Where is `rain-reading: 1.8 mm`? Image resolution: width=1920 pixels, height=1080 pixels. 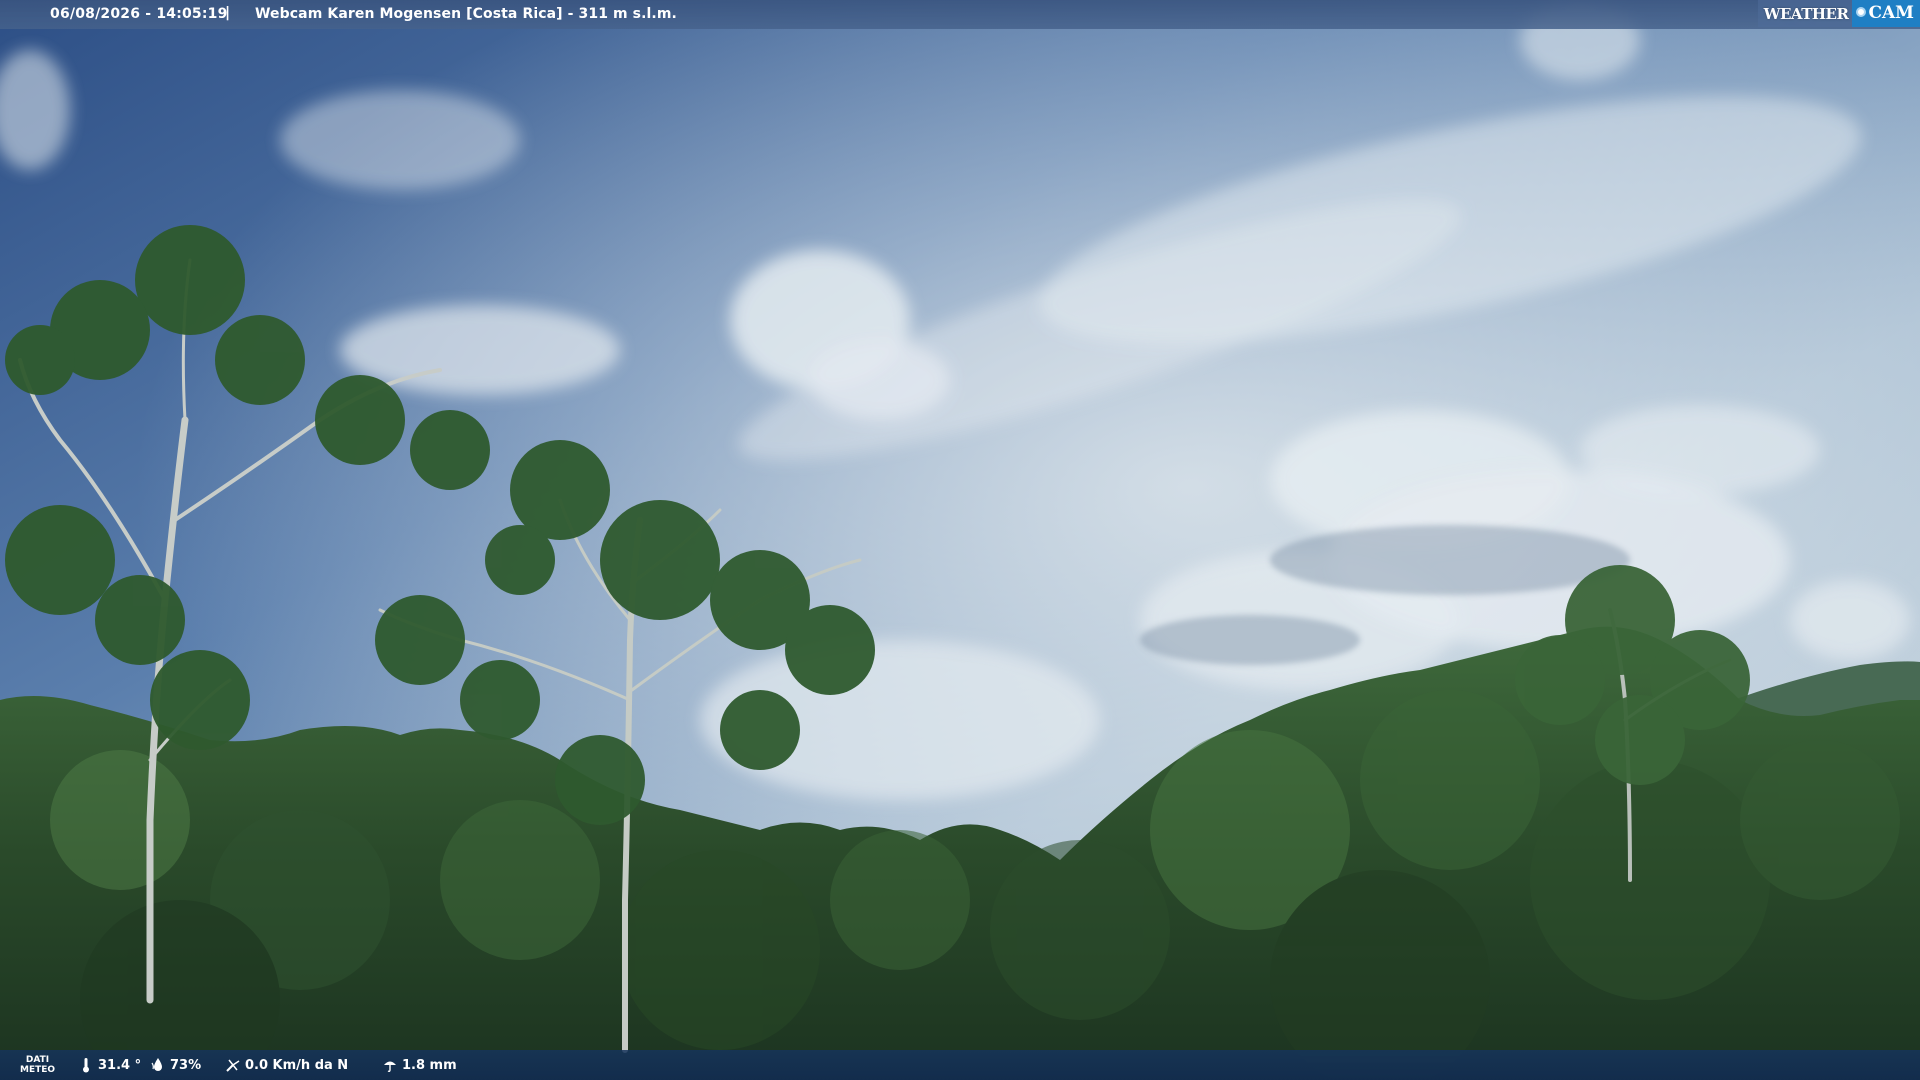
rain-reading: 1.8 mm is located at coordinates (419, 1065).